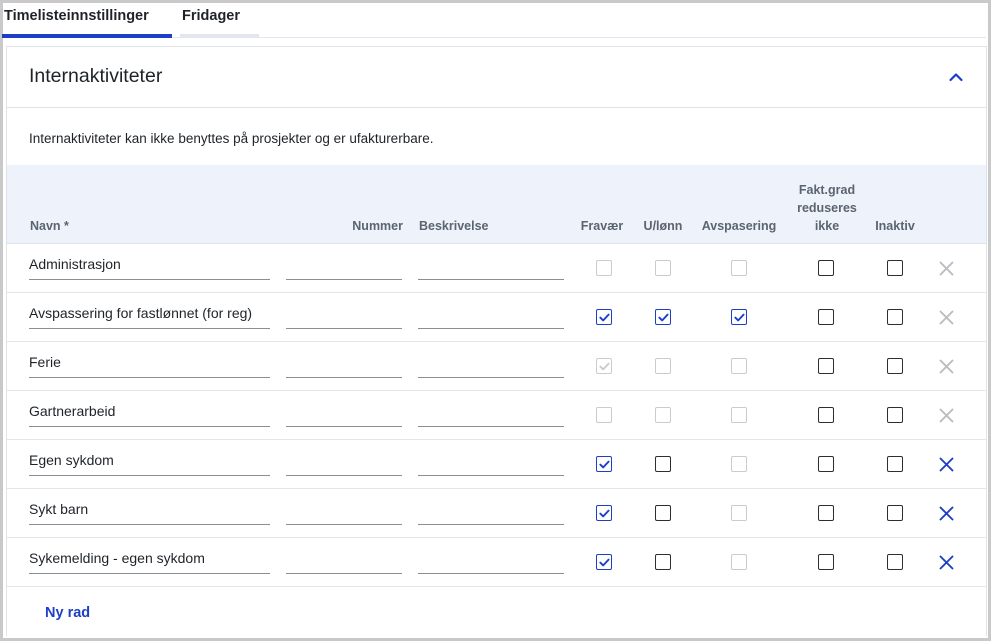  I want to click on table-row: Ferie, so click(496, 366).